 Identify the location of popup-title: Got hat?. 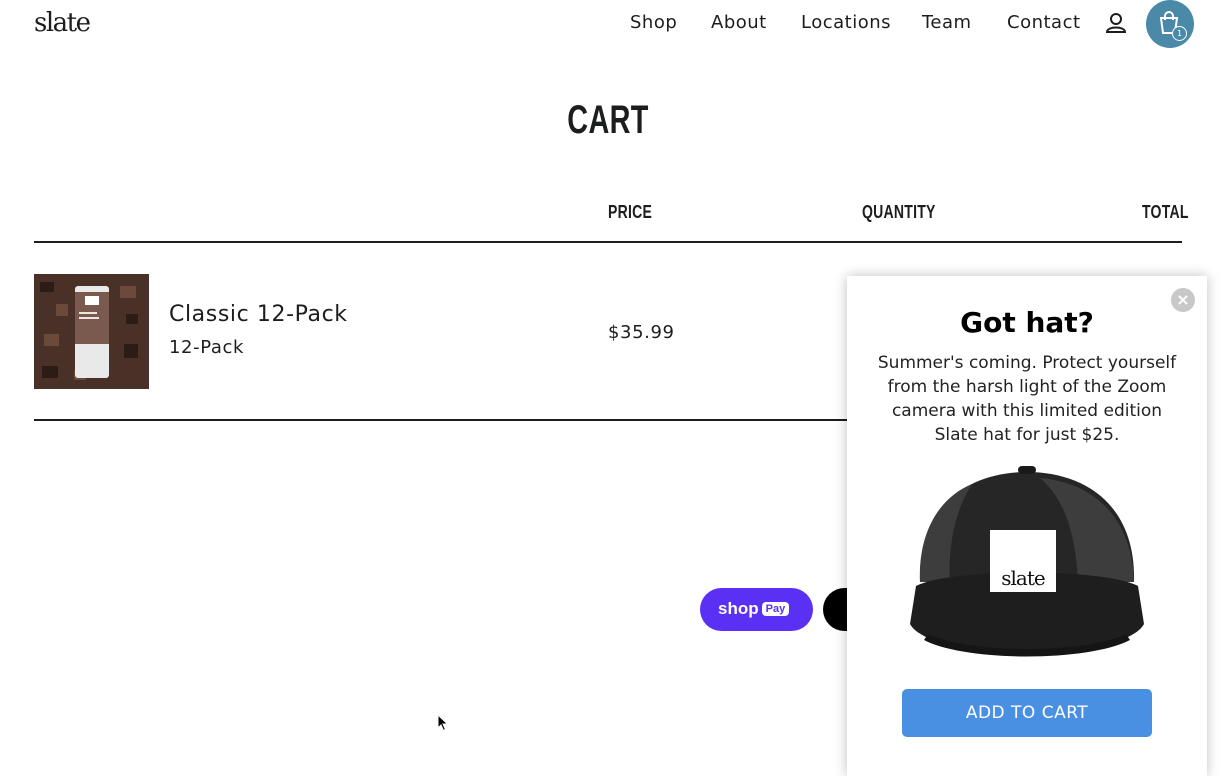
(1027, 322).